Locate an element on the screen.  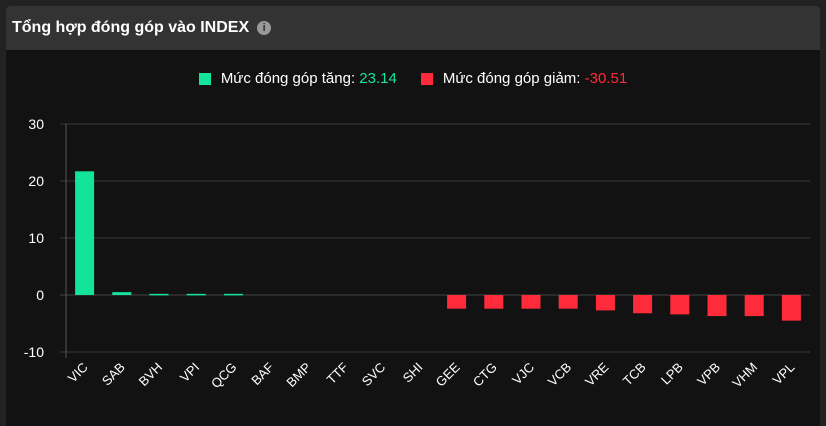
bar-vic is located at coordinates (85, 233).